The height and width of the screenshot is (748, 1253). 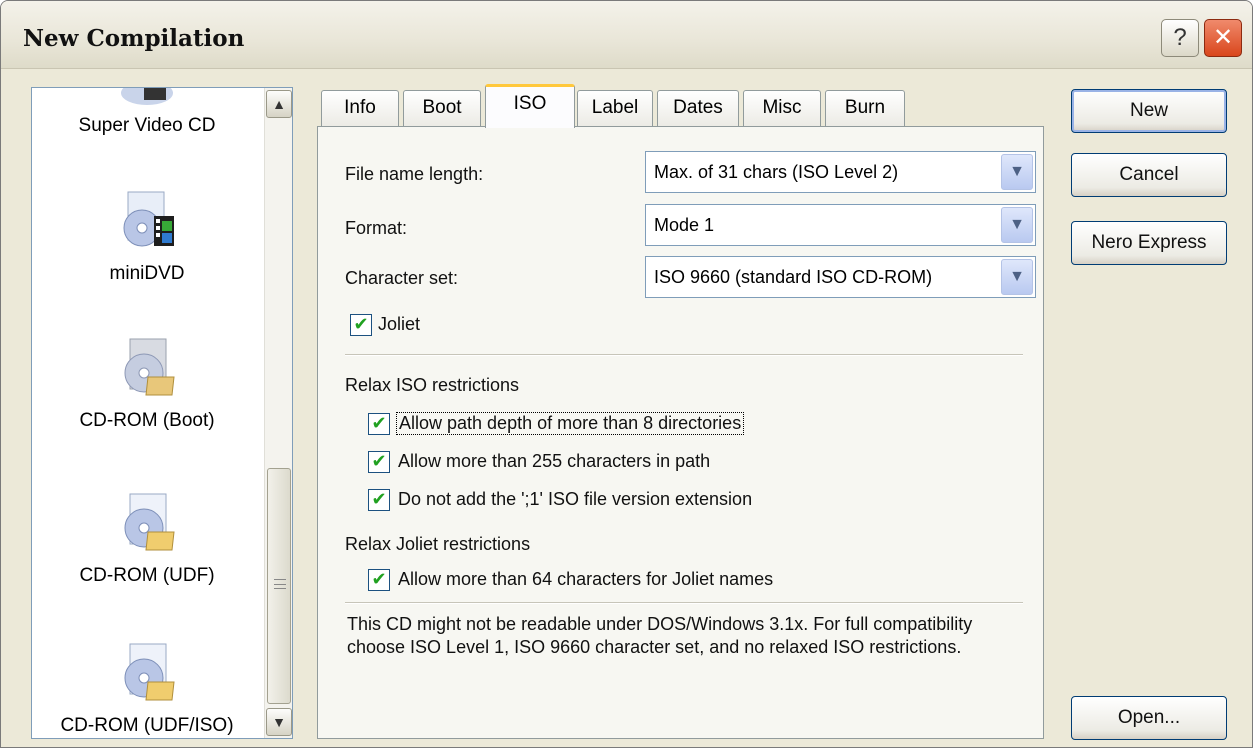 What do you see at coordinates (402, 278) in the screenshot?
I see `character-set-label: Character set:` at bounding box center [402, 278].